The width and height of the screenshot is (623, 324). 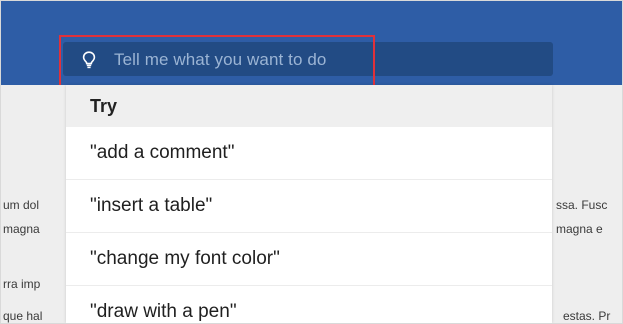 I want to click on lightbulb-icon, so click(x=89, y=60).